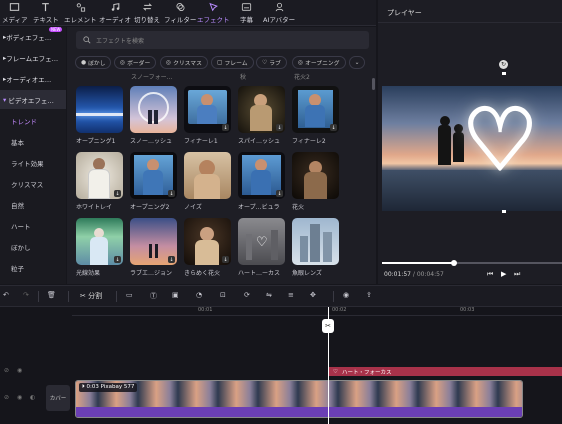 This screenshot has width=562, height=424. Describe the element at coordinates (348, 296) in the screenshot. I see `person-icon: ◉` at that location.